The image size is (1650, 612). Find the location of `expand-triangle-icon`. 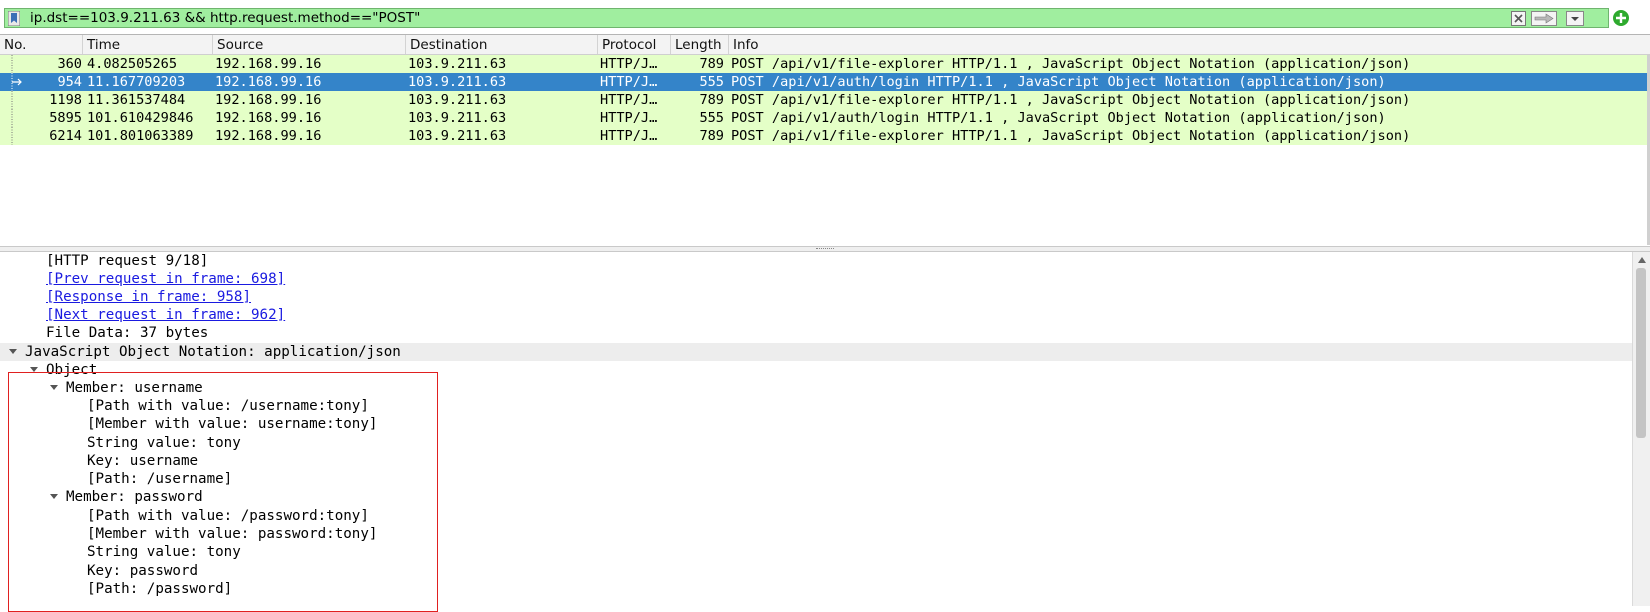

expand-triangle-icon is located at coordinates (13, 351).